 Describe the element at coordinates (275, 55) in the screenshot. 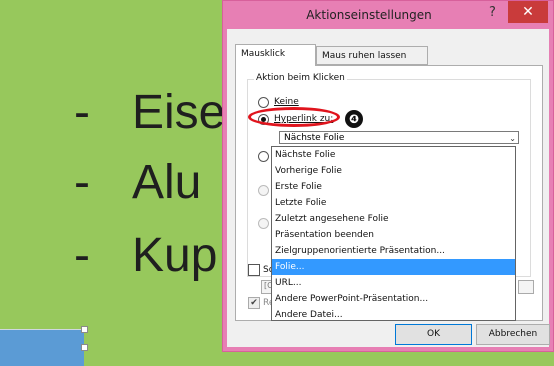

I see `tab-mausklick: Mausklick` at that location.